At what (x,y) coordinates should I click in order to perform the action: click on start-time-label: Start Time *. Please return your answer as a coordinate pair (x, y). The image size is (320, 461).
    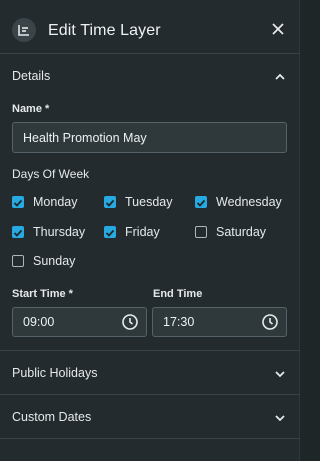
    Looking at the image, I should click on (42, 294).